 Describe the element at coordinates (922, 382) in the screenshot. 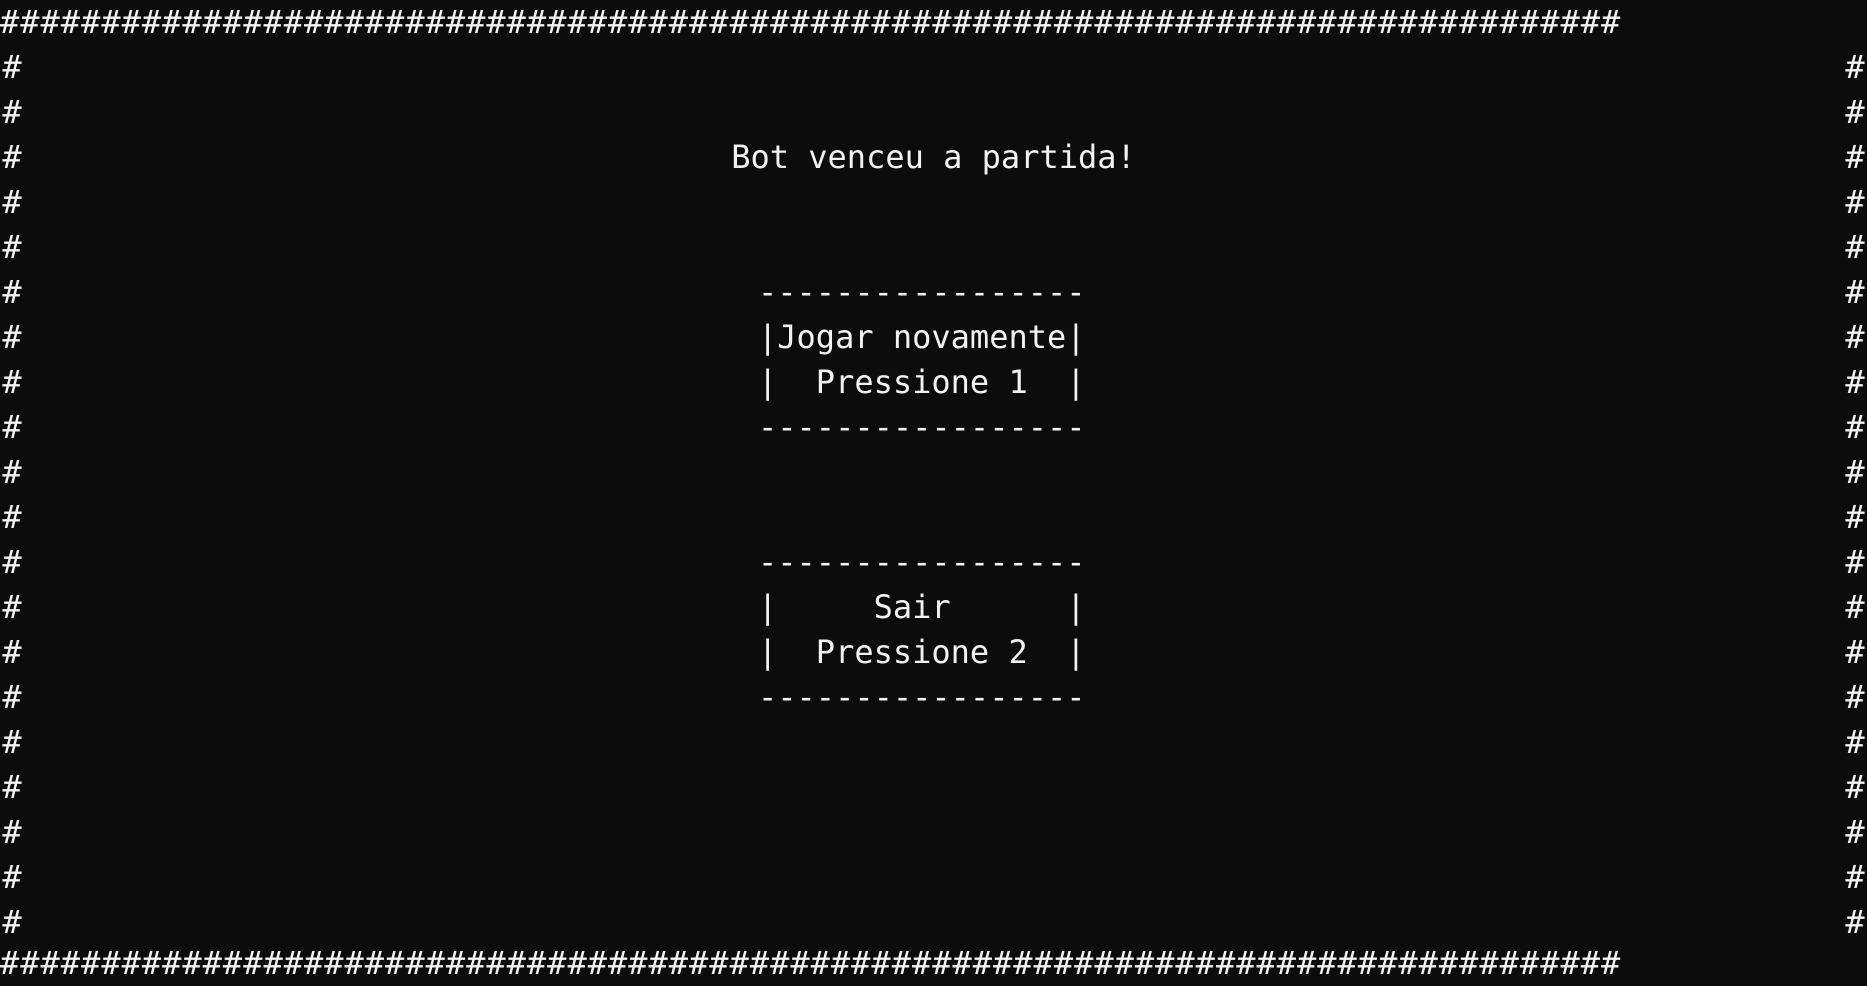

I see `play-again-key: | Pressione 1 |` at that location.